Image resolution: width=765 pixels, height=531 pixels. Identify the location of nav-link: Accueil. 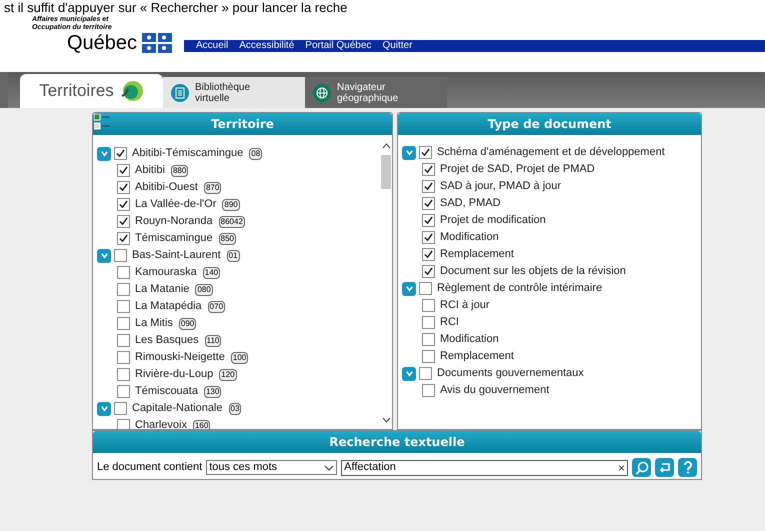
(212, 46).